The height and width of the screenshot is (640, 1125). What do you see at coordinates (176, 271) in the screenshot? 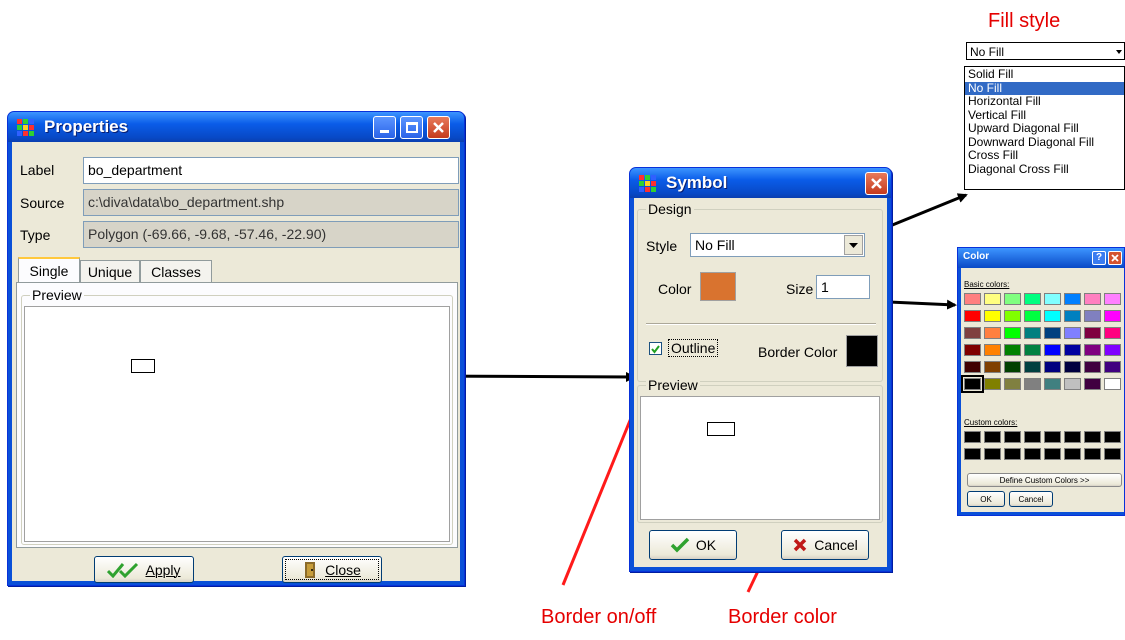
I see `tab-classes: Classes` at bounding box center [176, 271].